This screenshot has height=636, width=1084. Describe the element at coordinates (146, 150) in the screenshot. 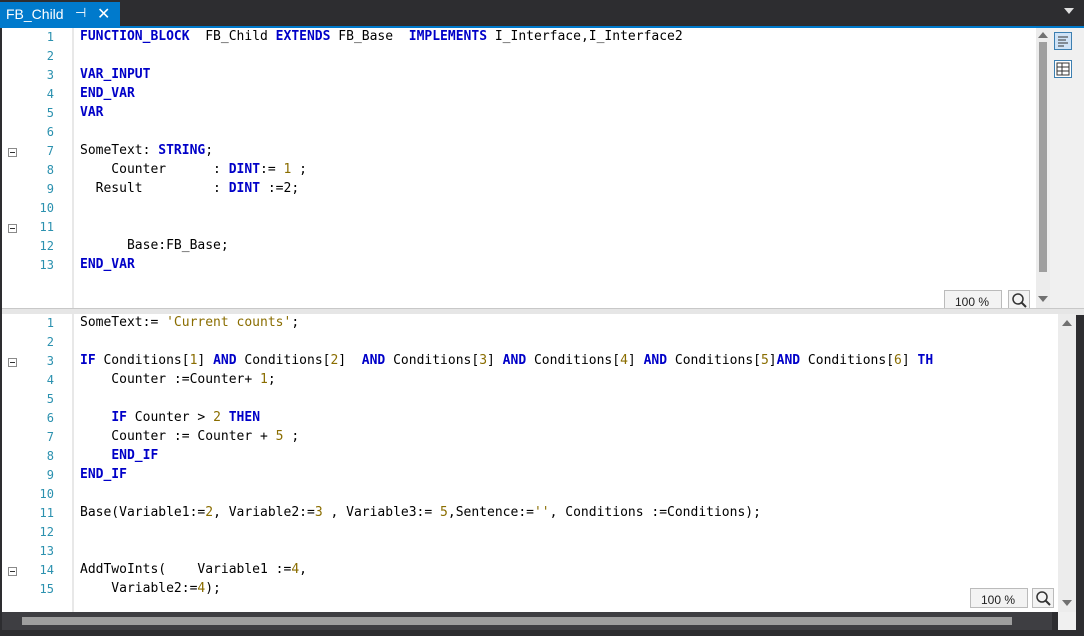

I see `code-line: SomeText: STRING;` at that location.